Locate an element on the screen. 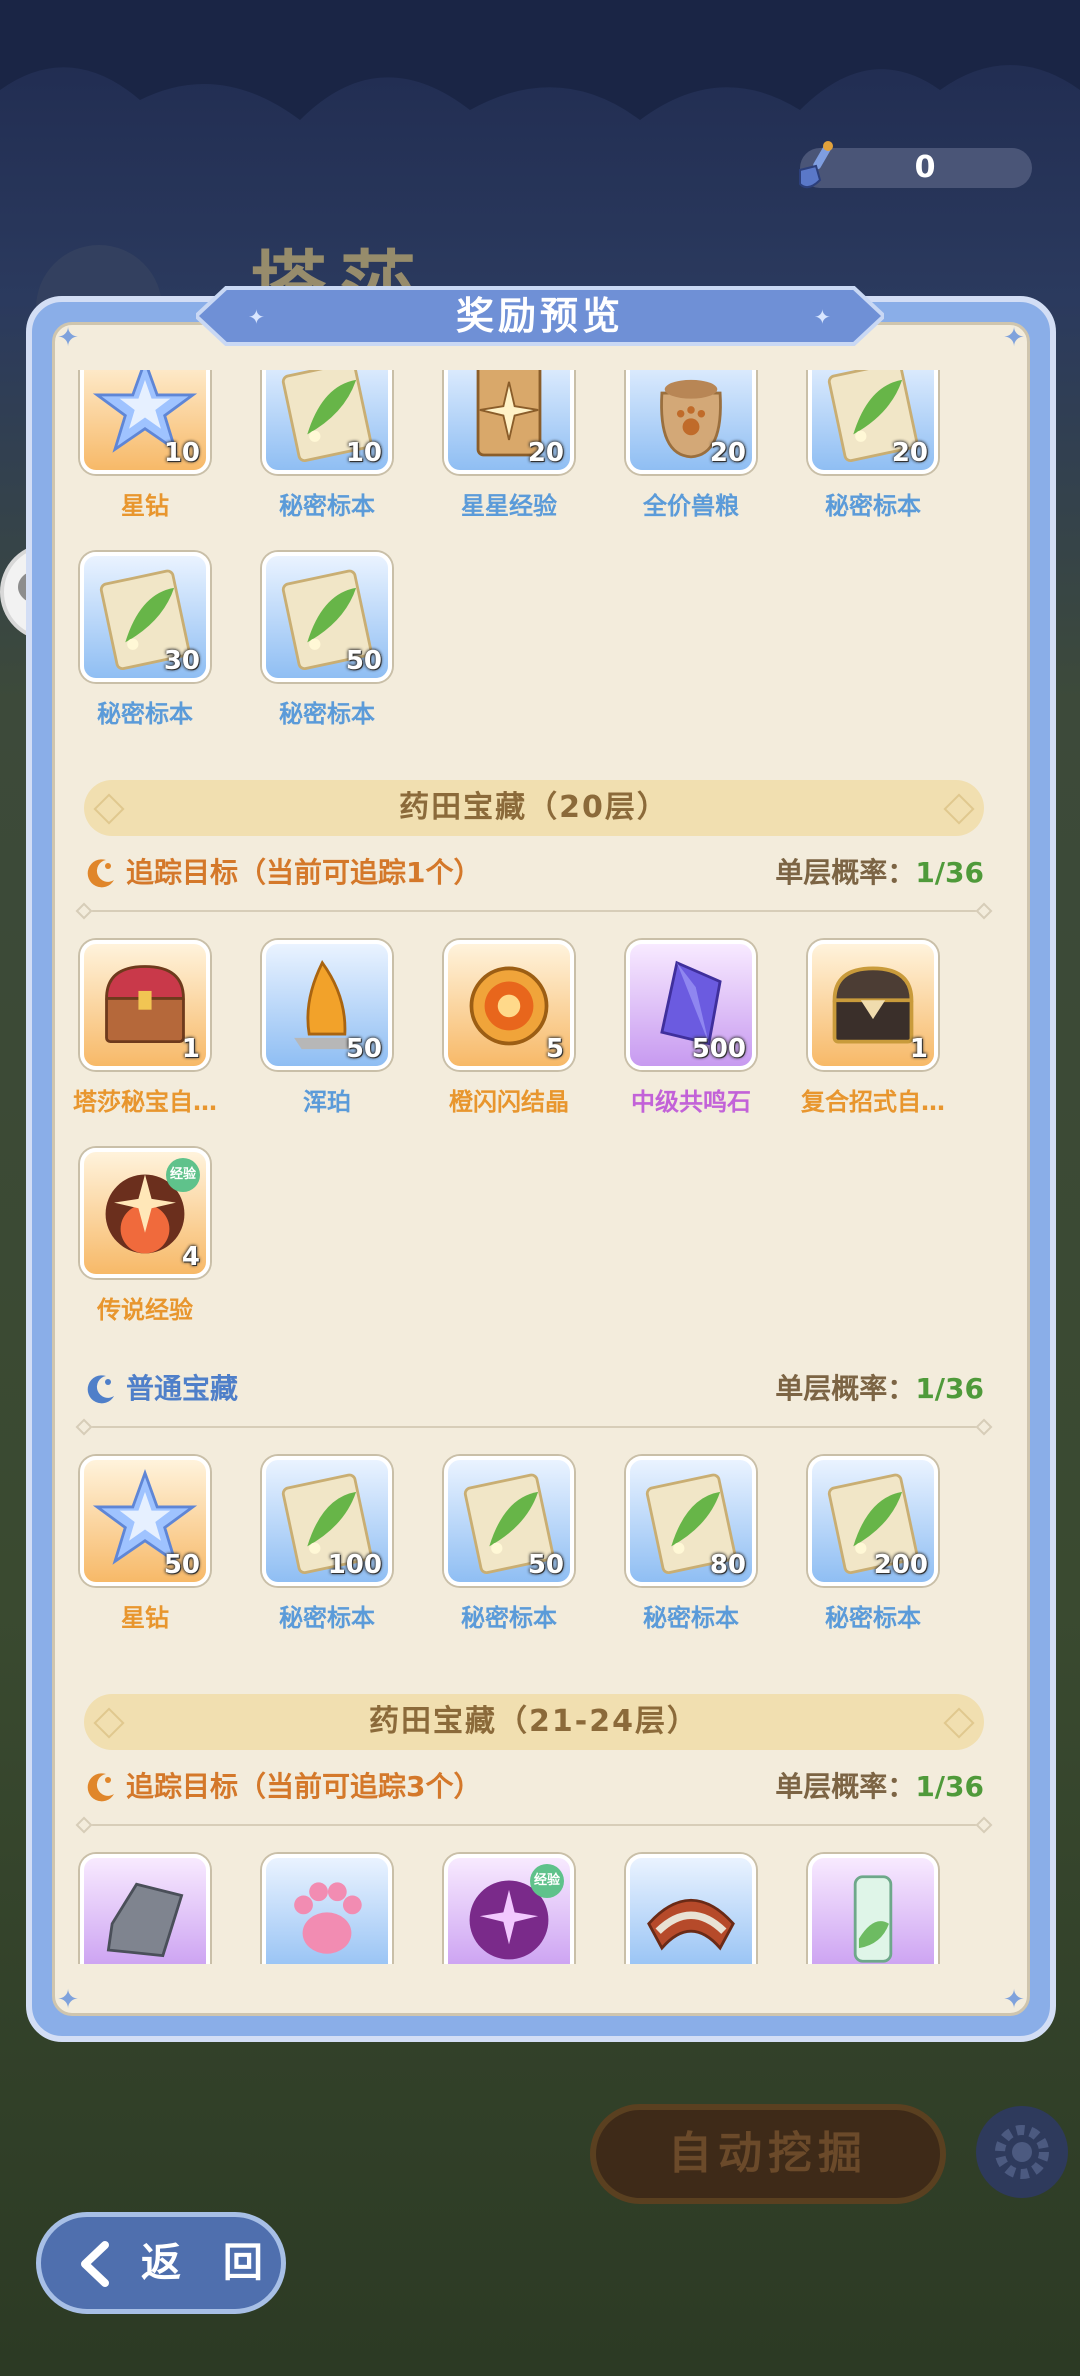  reward-name: 中级共鸣石 is located at coordinates (691, 1102).